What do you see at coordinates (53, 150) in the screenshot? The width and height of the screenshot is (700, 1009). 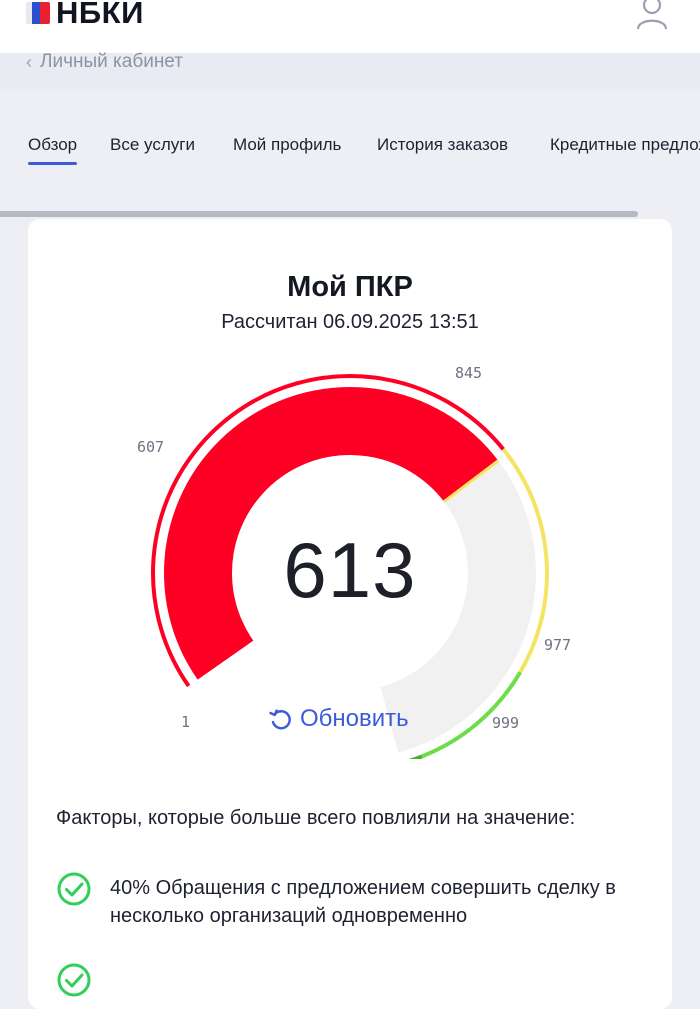 I see `tab-overview: Обзор` at bounding box center [53, 150].